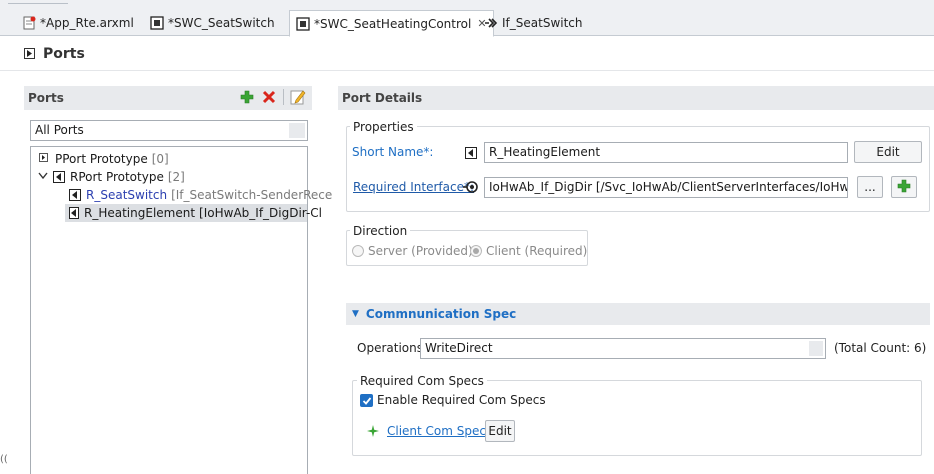 The image size is (934, 474). What do you see at coordinates (117, 177) in the screenshot?
I see `rport-label: RPort Prototype` at bounding box center [117, 177].